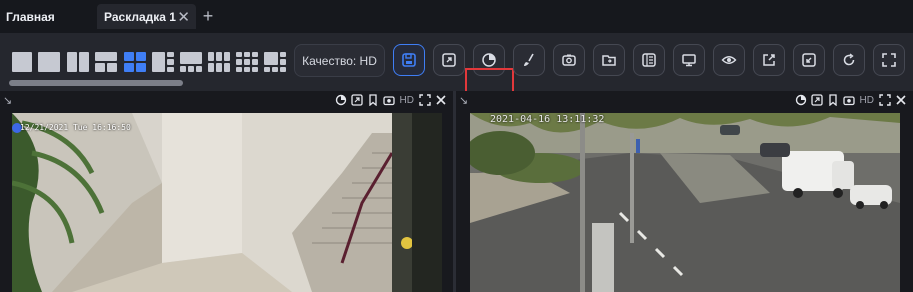 This screenshot has width=913, height=292. Describe the element at coordinates (49, 62) in the screenshot. I see `layout-single-wide-icon` at that location.